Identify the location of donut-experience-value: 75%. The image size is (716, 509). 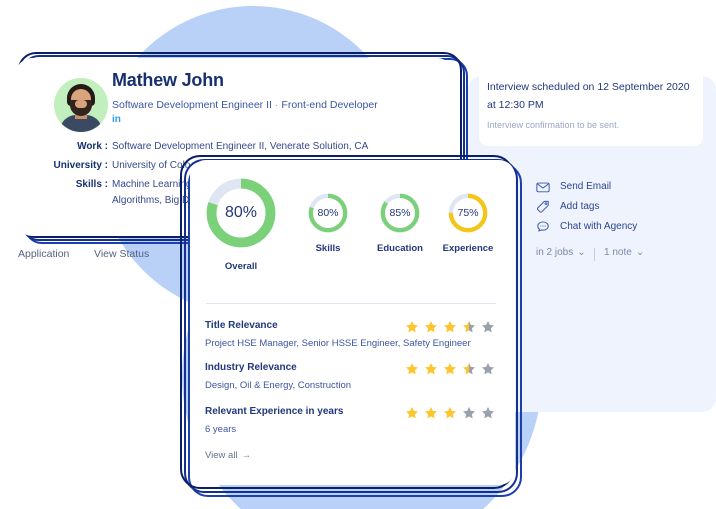
(468, 213).